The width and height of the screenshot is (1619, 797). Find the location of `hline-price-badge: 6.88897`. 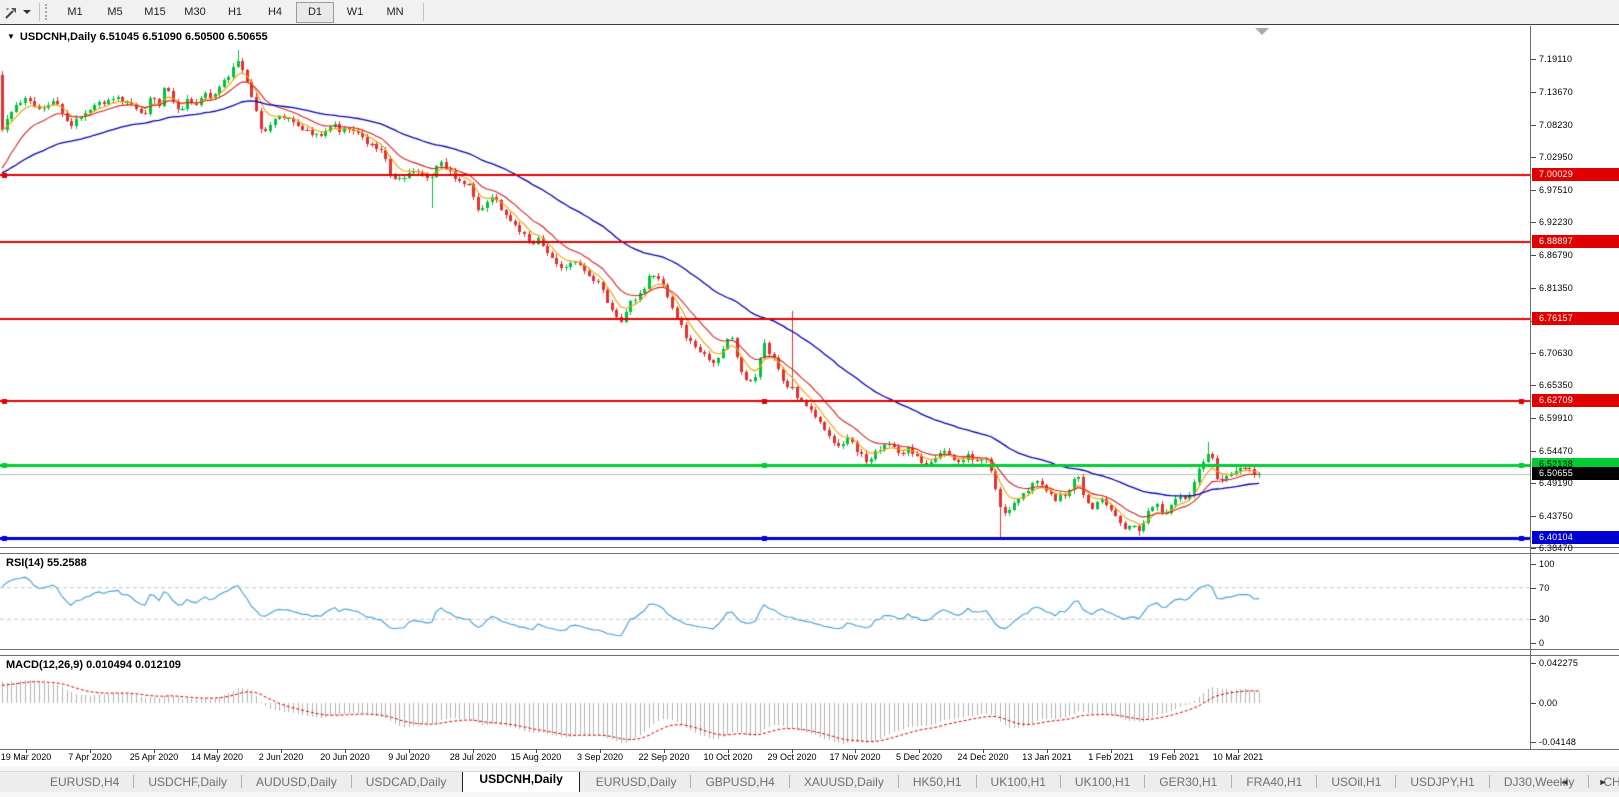

hline-price-badge: 6.88897 is located at coordinates (1575, 241).